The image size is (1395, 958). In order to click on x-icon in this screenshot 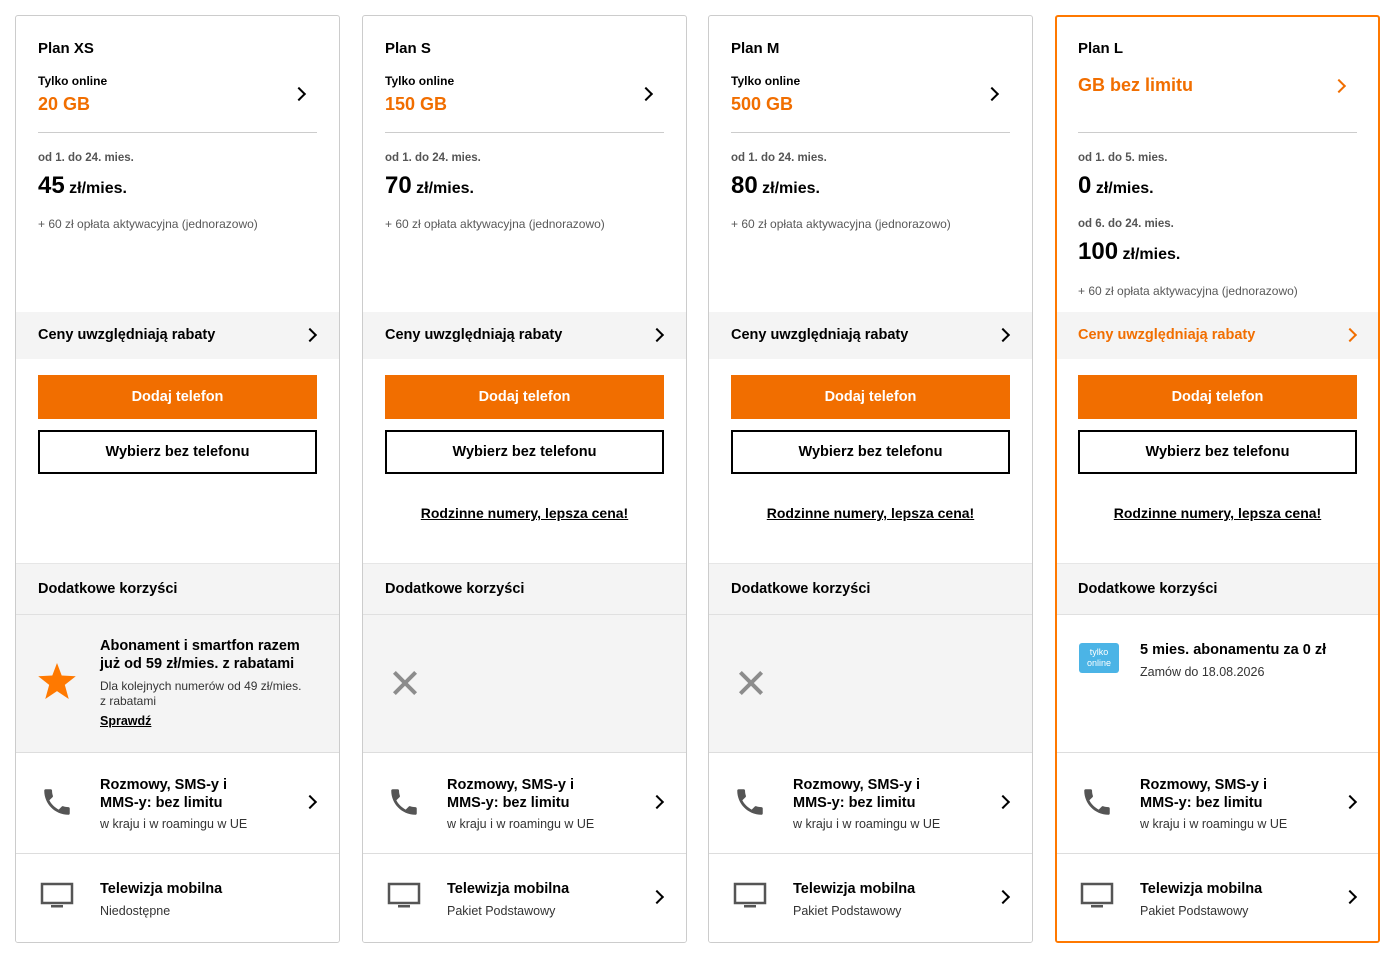, I will do `click(405, 683)`.